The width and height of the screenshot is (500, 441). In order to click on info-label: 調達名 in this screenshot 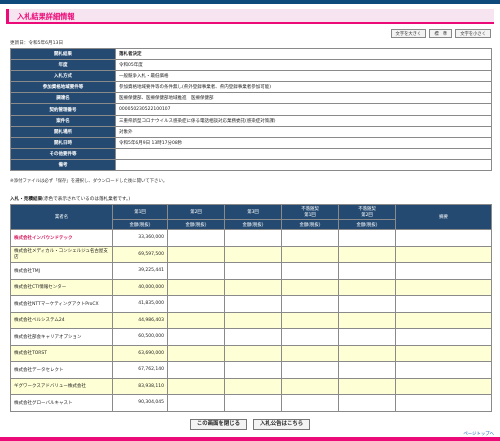, I will do `click(63, 98)`.